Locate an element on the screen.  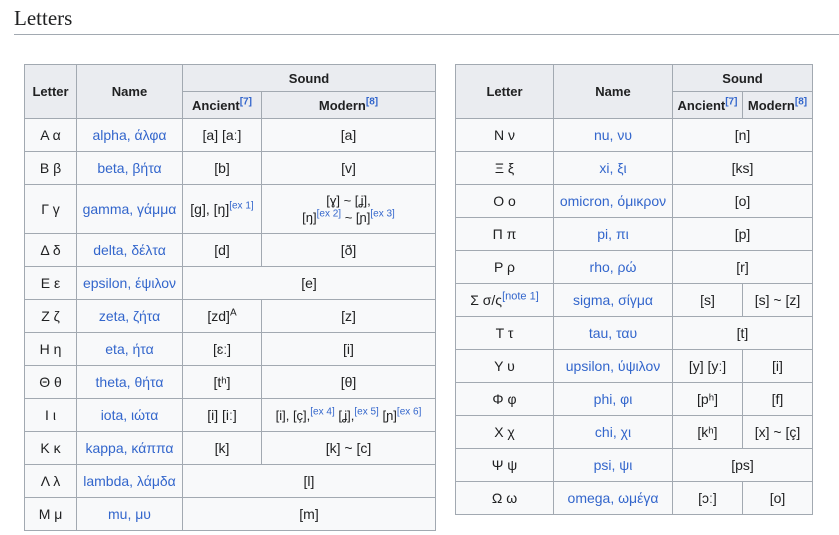
ref-link: [ex 2] is located at coordinates (329, 214).